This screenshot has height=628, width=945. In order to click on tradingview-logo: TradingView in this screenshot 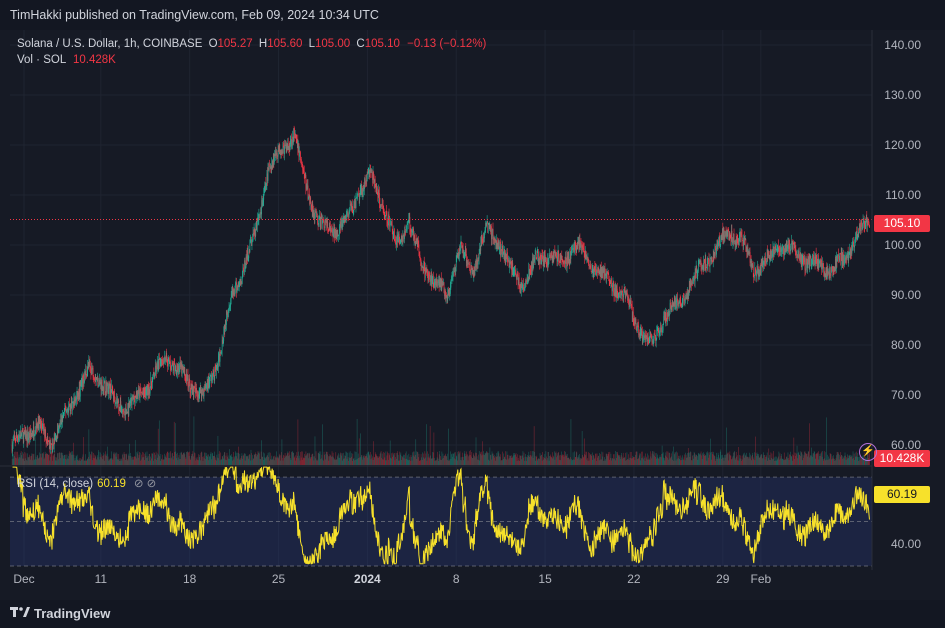, I will do `click(60, 613)`.